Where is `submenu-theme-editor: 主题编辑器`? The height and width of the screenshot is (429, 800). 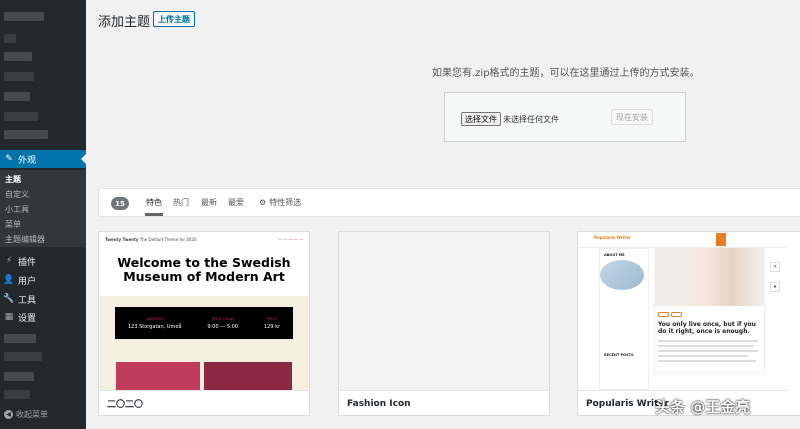 submenu-theme-editor: 主题编辑器 is located at coordinates (25, 239).